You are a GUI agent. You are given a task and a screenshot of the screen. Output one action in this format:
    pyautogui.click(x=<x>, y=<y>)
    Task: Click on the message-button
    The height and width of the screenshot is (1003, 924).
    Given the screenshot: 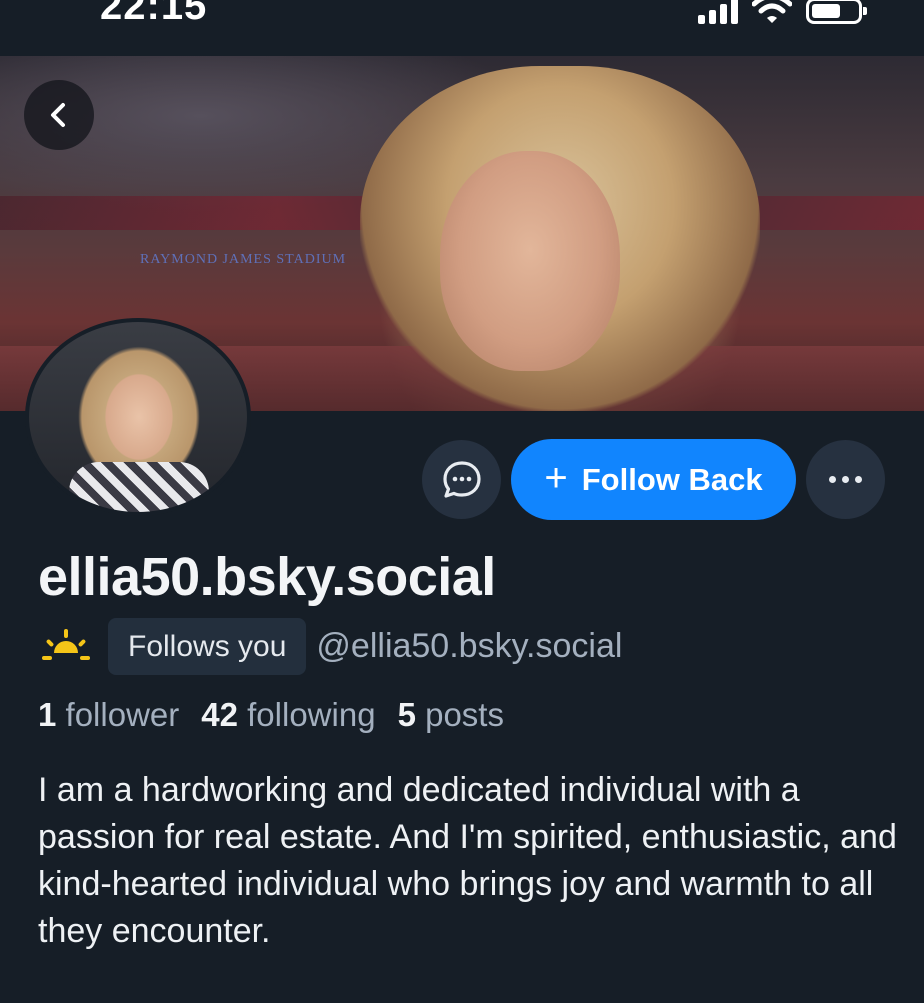 What is the action you would take?
    pyautogui.click(x=461, y=479)
    